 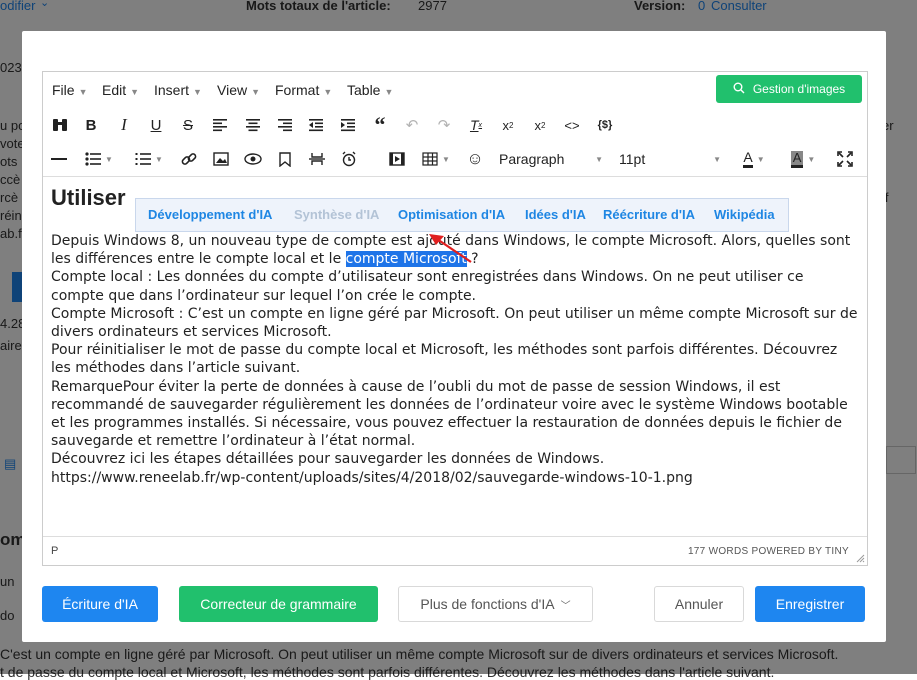 What do you see at coordinates (670, 159) in the screenshot?
I see `font-size-select: 11pt ▼` at bounding box center [670, 159].